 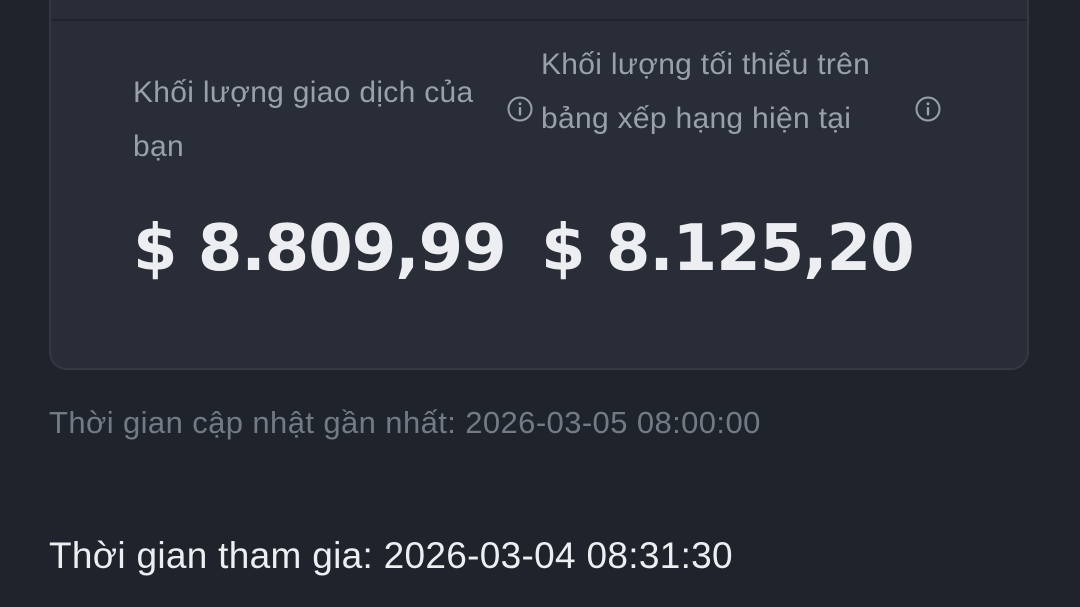 I want to click on min-volume-value: $ 8.125,20, so click(x=728, y=249).